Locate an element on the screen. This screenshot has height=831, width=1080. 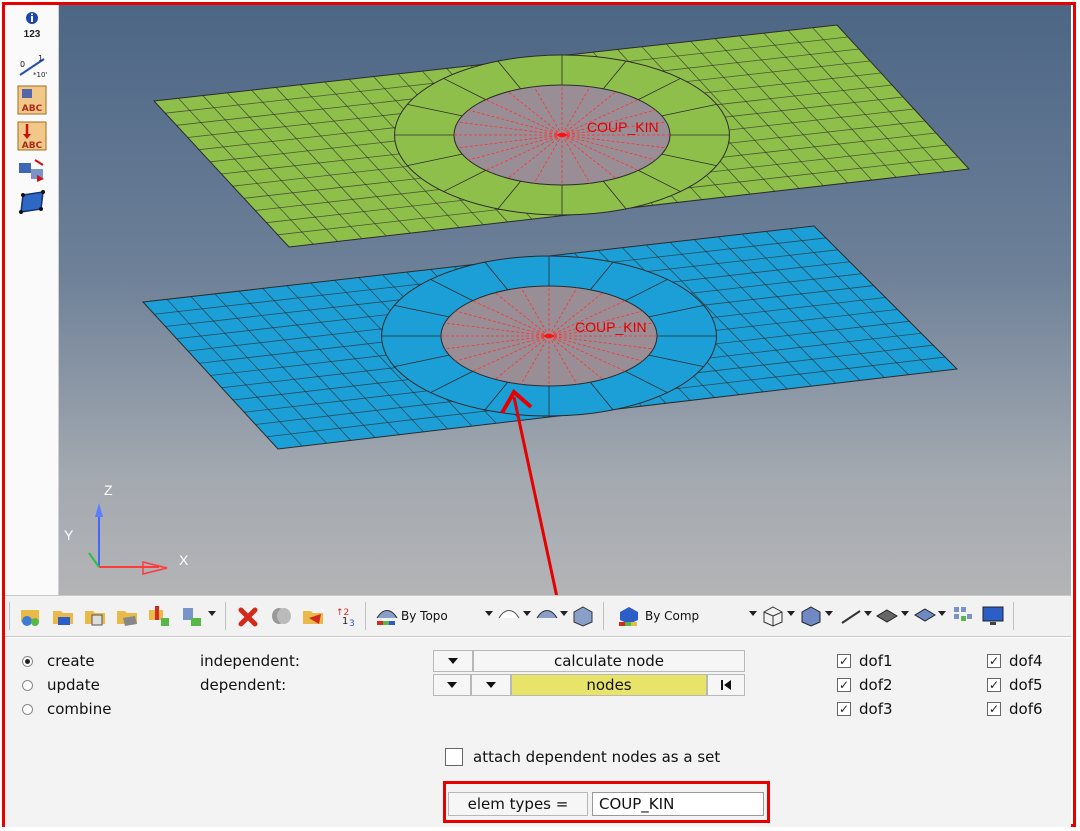
elem-types-label: elem types = is located at coordinates (518, 804).